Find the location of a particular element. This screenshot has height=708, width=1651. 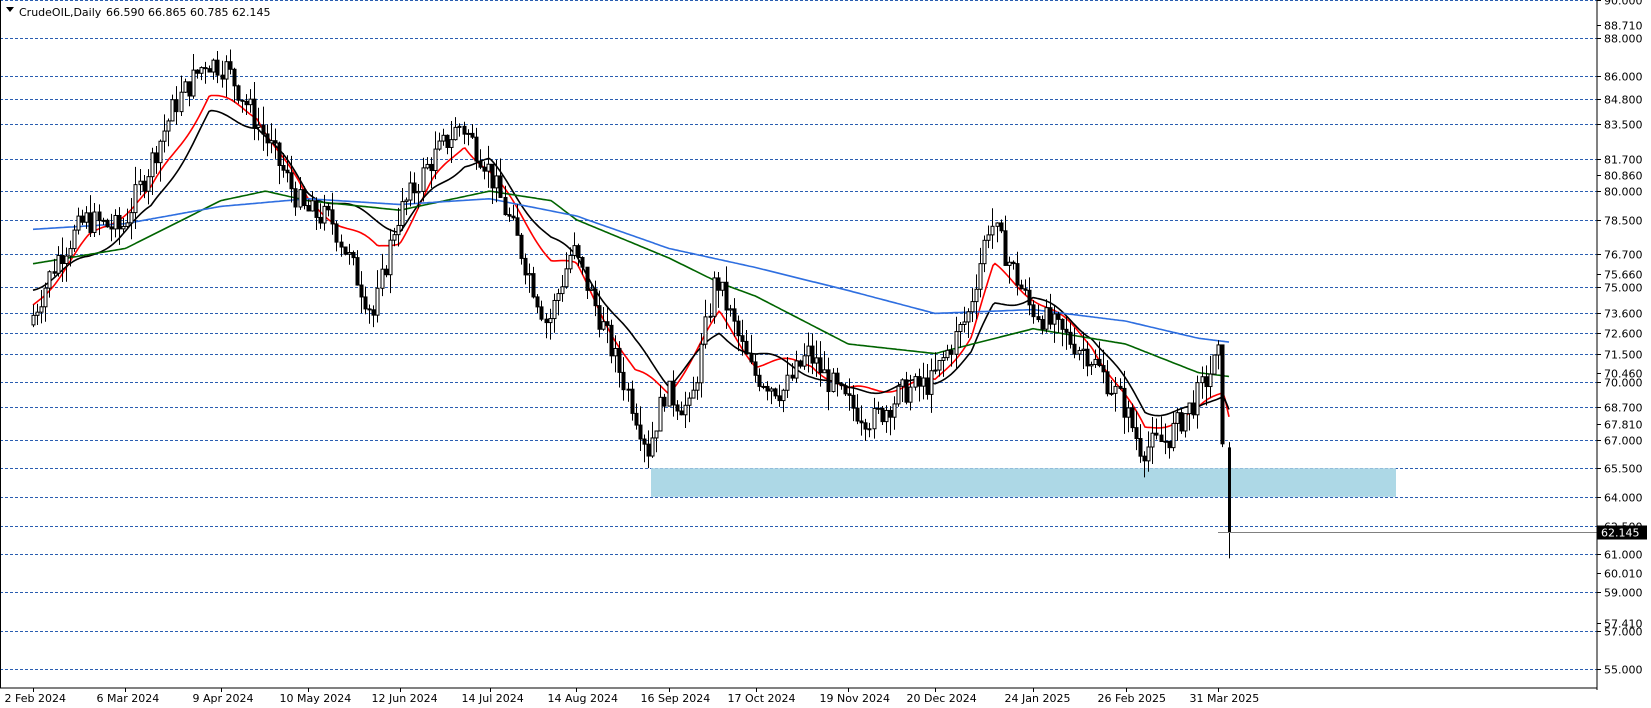

time-label: 10 May 2024 is located at coordinates (316, 698).